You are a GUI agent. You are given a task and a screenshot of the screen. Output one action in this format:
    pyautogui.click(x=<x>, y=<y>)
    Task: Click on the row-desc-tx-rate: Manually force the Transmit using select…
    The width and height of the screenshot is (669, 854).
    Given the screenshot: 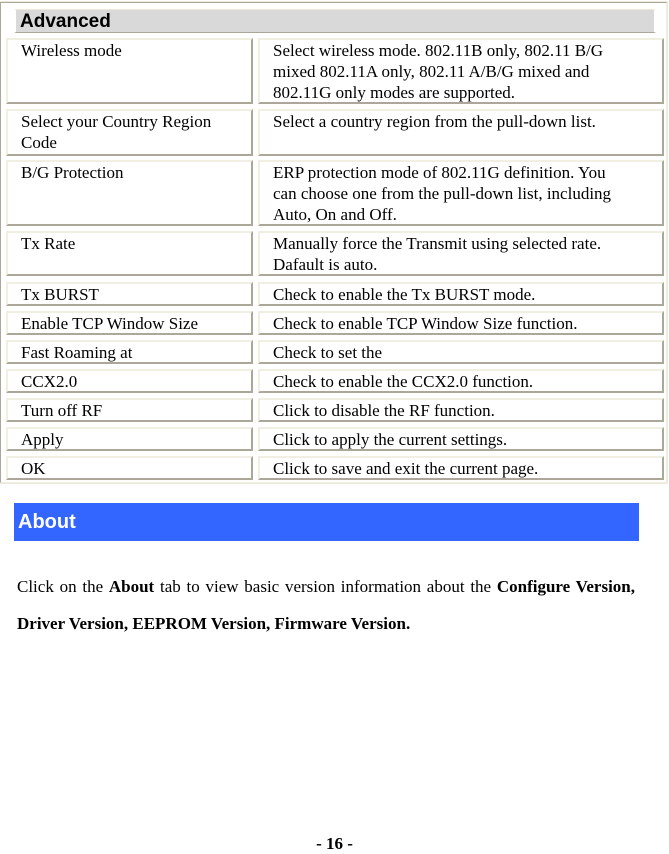 What is the action you would take?
    pyautogui.click(x=461, y=253)
    